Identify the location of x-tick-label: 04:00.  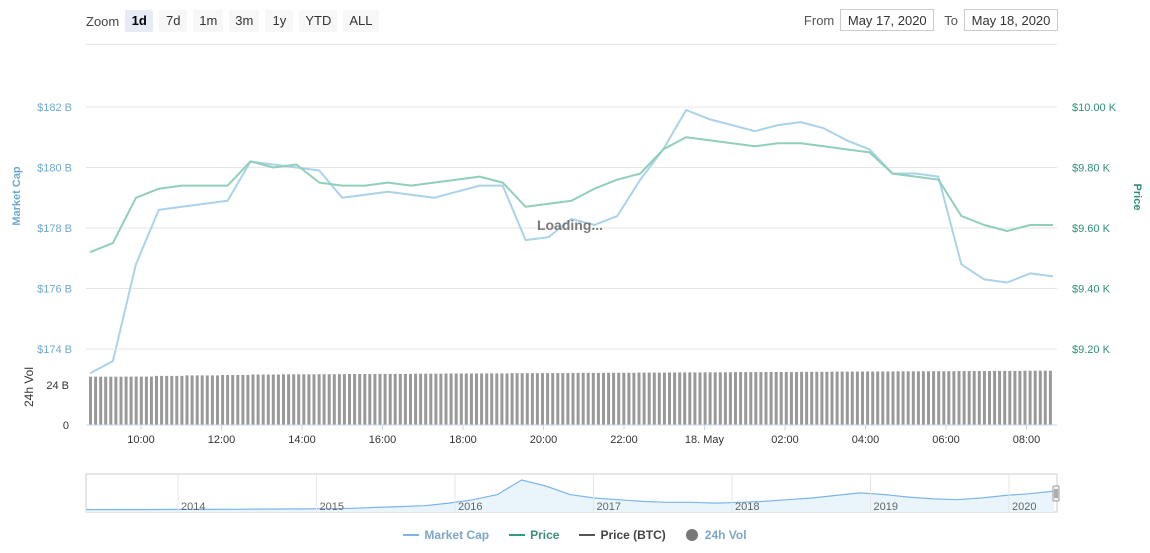
(866, 440).